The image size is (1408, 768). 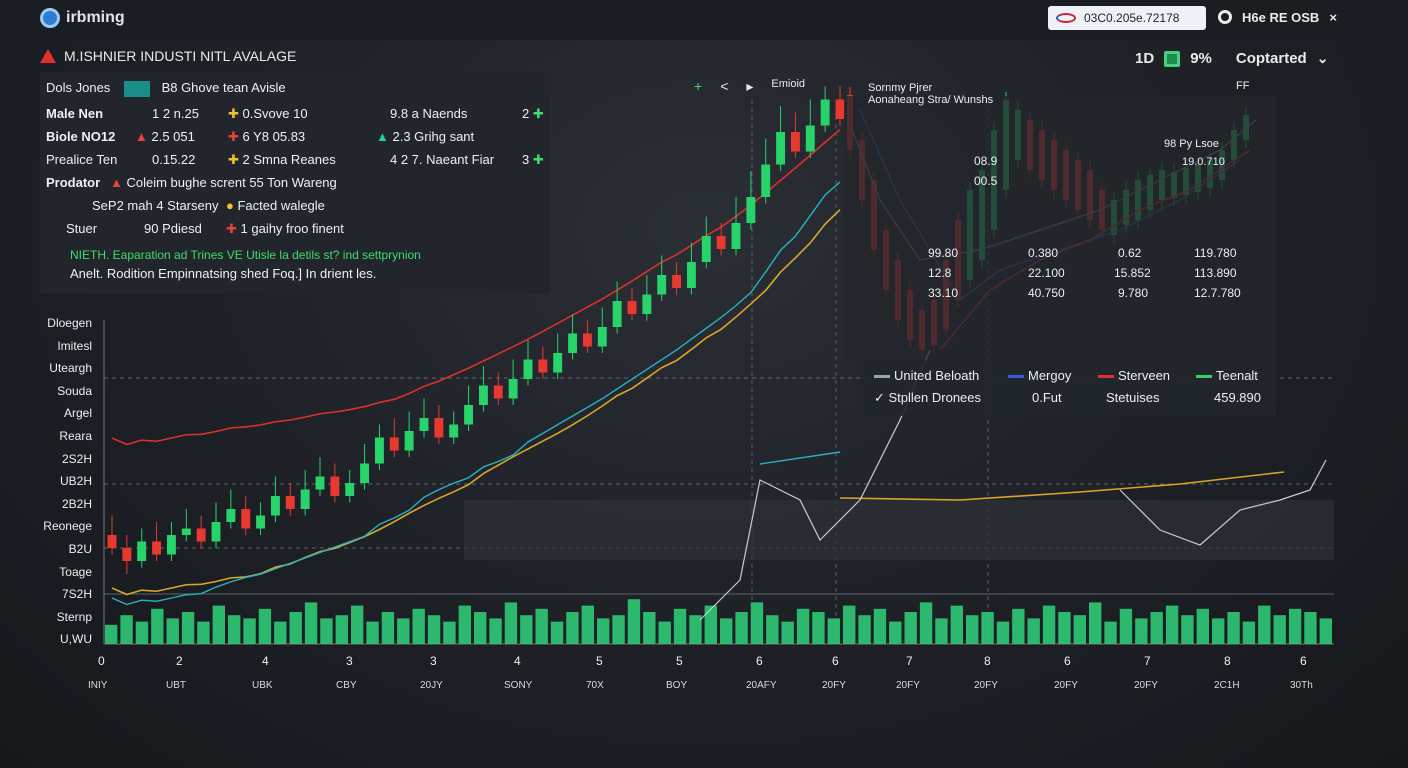 I want to click on overlay-right2: 19.0.710, so click(x=1203, y=162).